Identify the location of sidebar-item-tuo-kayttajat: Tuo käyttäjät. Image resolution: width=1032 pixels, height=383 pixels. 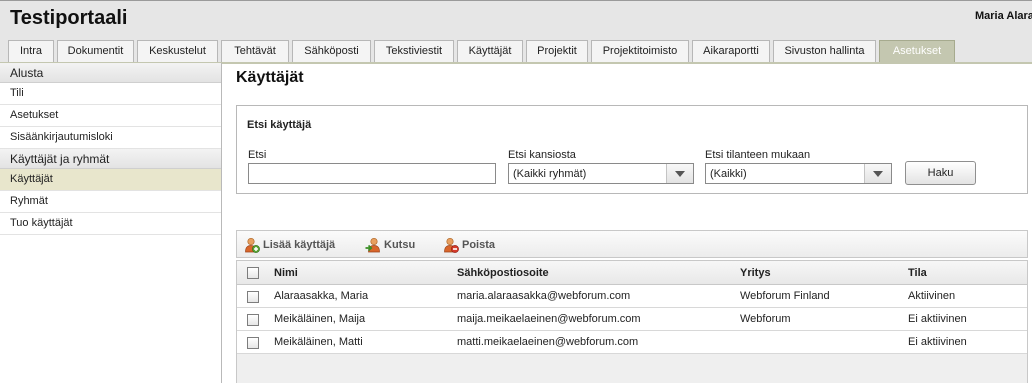
(110, 224).